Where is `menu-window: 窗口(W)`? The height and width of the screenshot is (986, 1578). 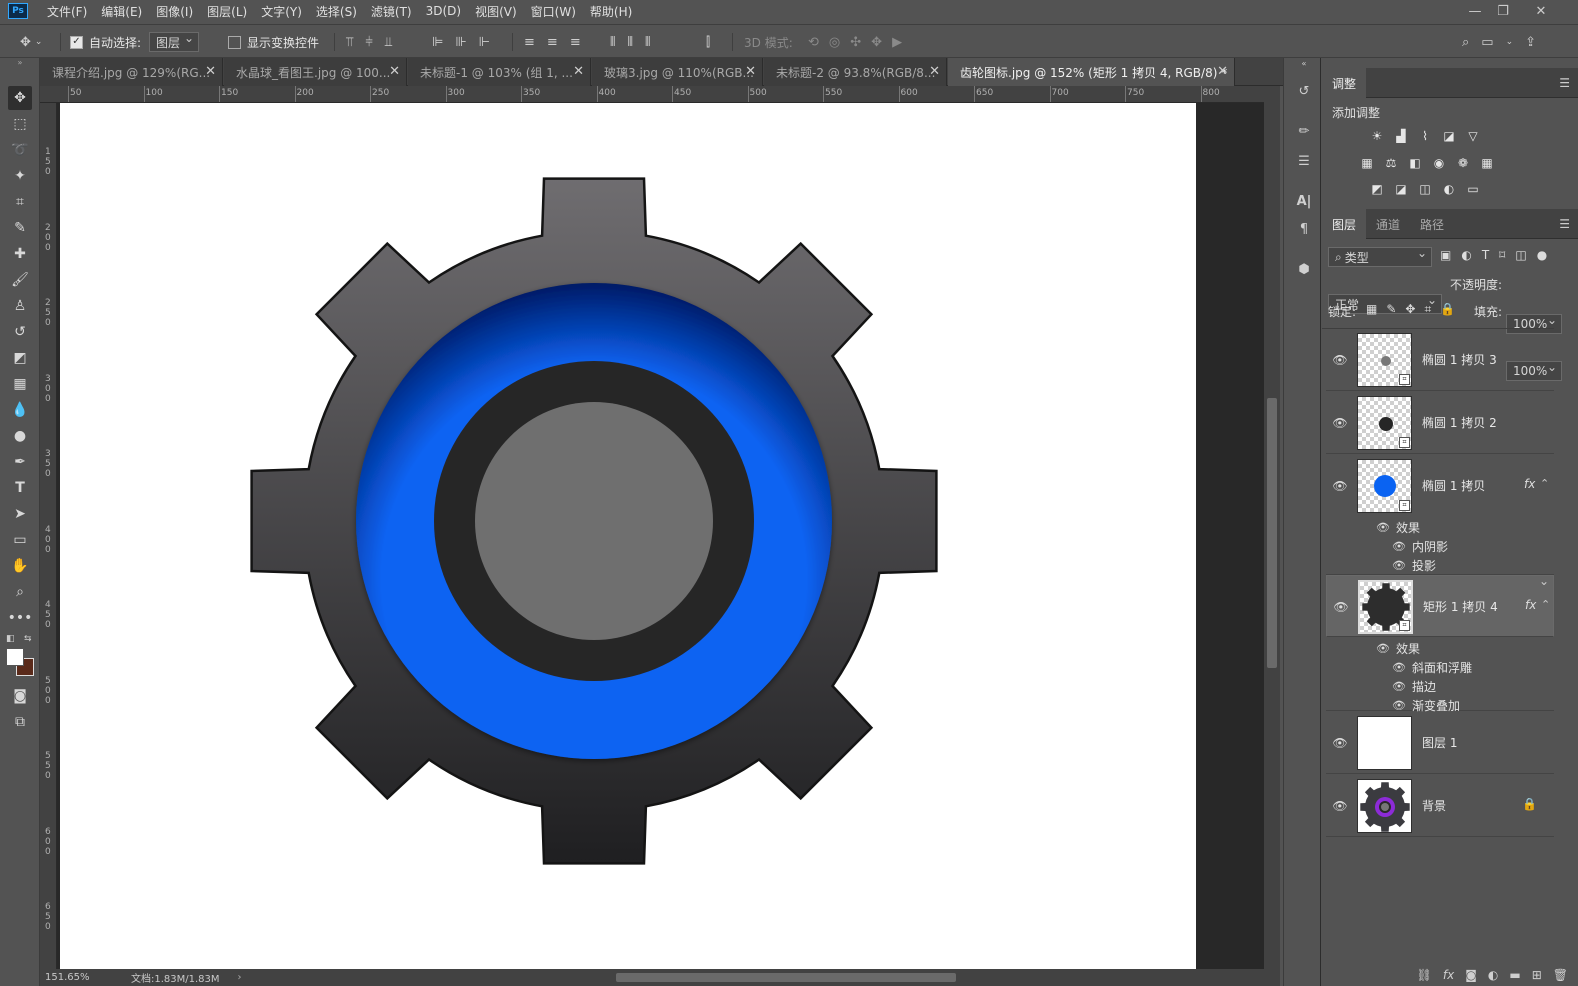
menu-window: 窗口(W) is located at coordinates (553, 11).